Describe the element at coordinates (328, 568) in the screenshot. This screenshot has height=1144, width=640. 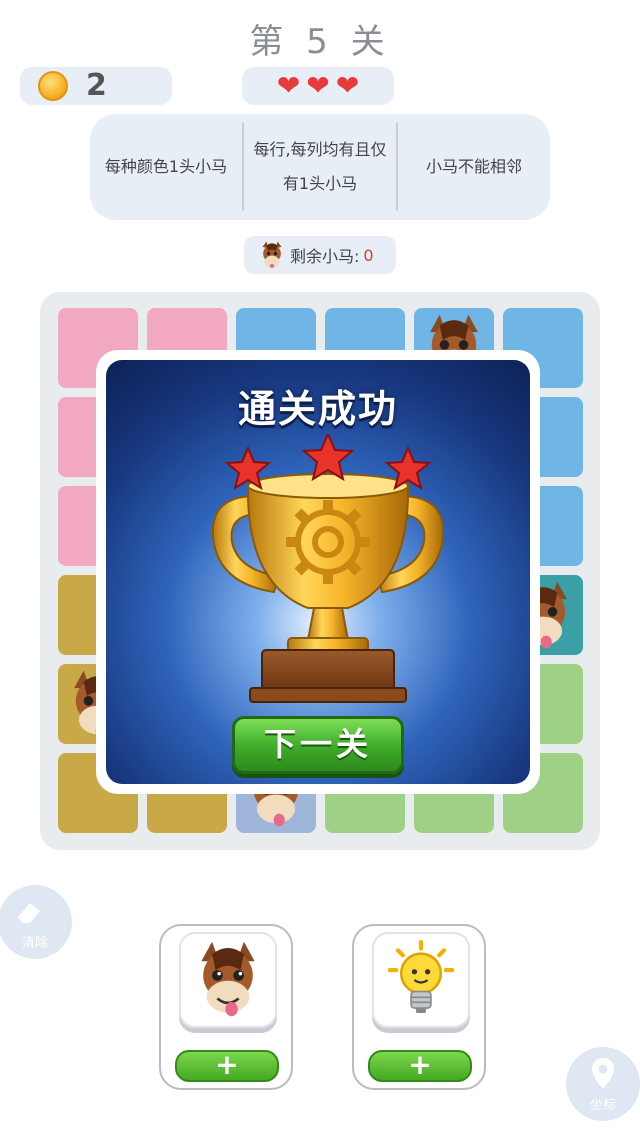
I see `trophy-icon` at that location.